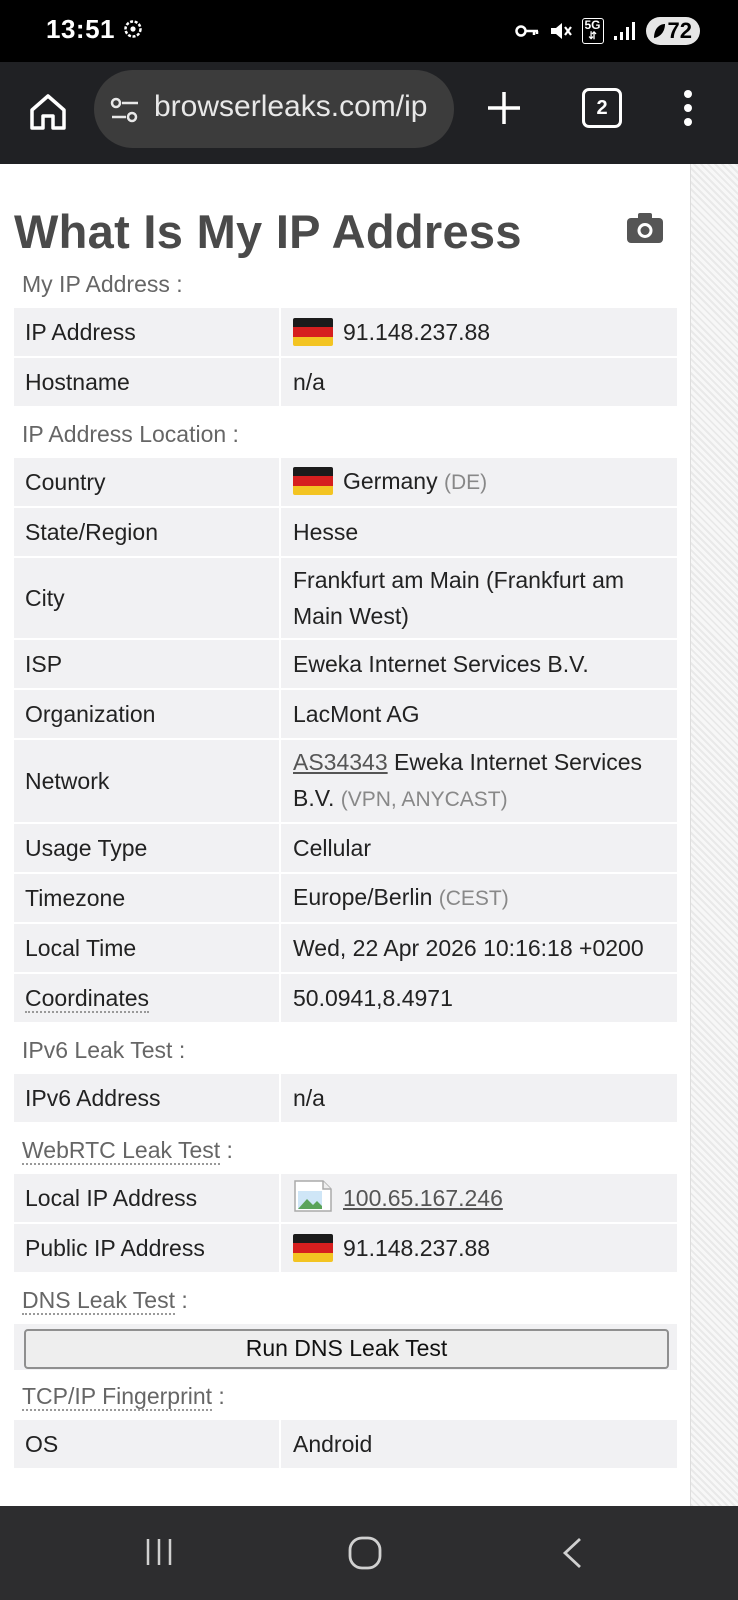 Image resolution: width=738 pixels, height=1600 pixels. Describe the element at coordinates (48, 112) in the screenshot. I see `home-icon` at that location.